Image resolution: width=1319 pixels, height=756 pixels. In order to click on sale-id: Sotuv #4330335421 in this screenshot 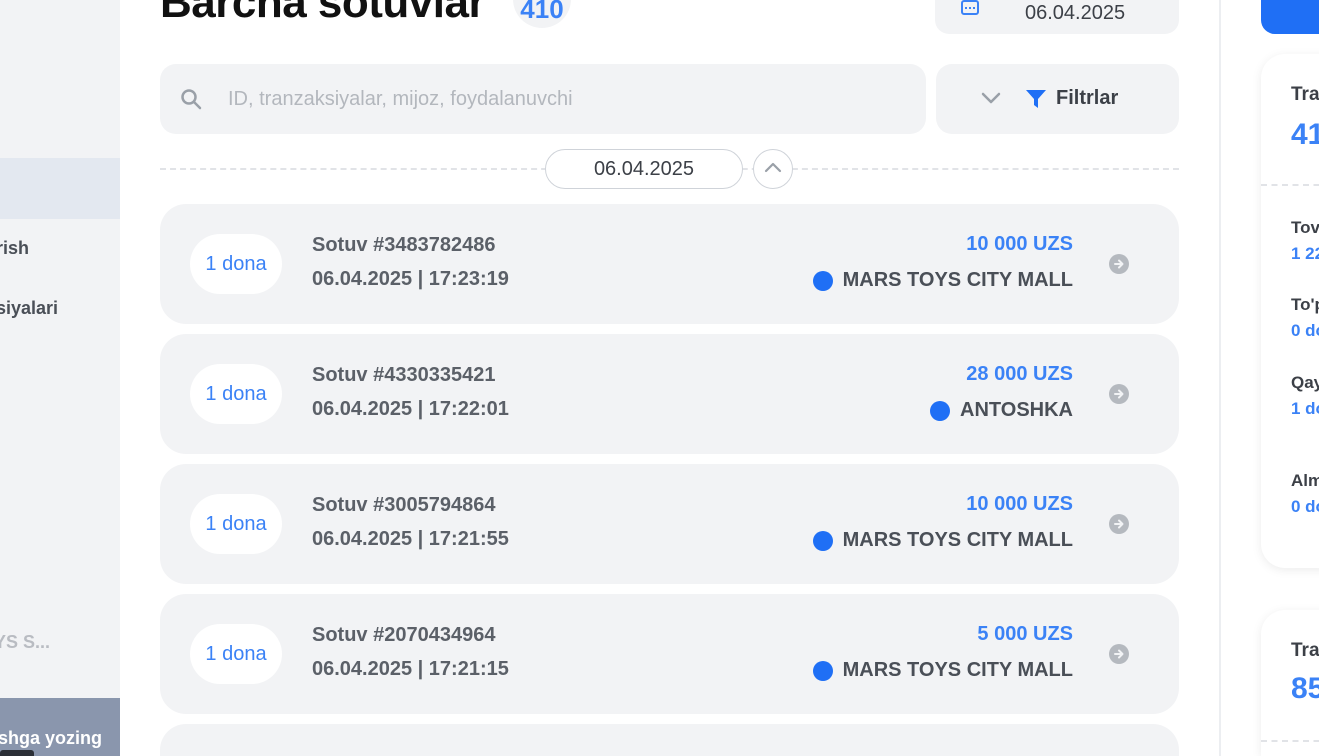, I will do `click(404, 375)`.